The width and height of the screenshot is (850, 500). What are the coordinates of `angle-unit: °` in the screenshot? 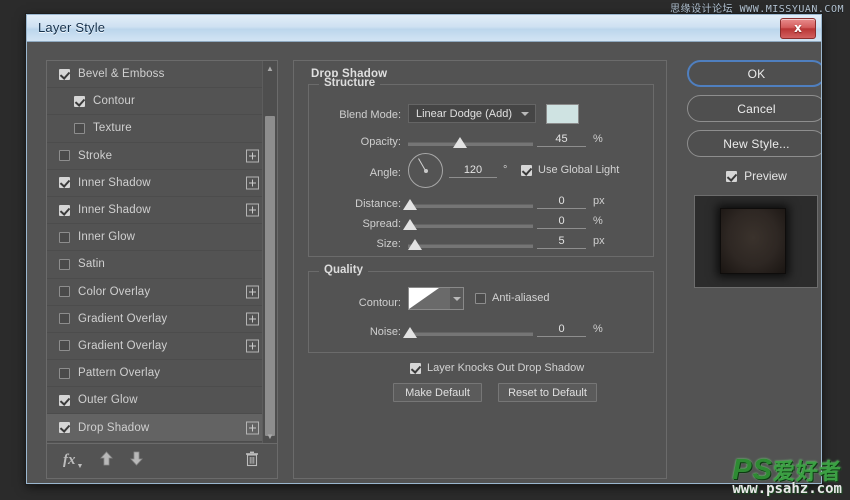 It's located at (505, 170).